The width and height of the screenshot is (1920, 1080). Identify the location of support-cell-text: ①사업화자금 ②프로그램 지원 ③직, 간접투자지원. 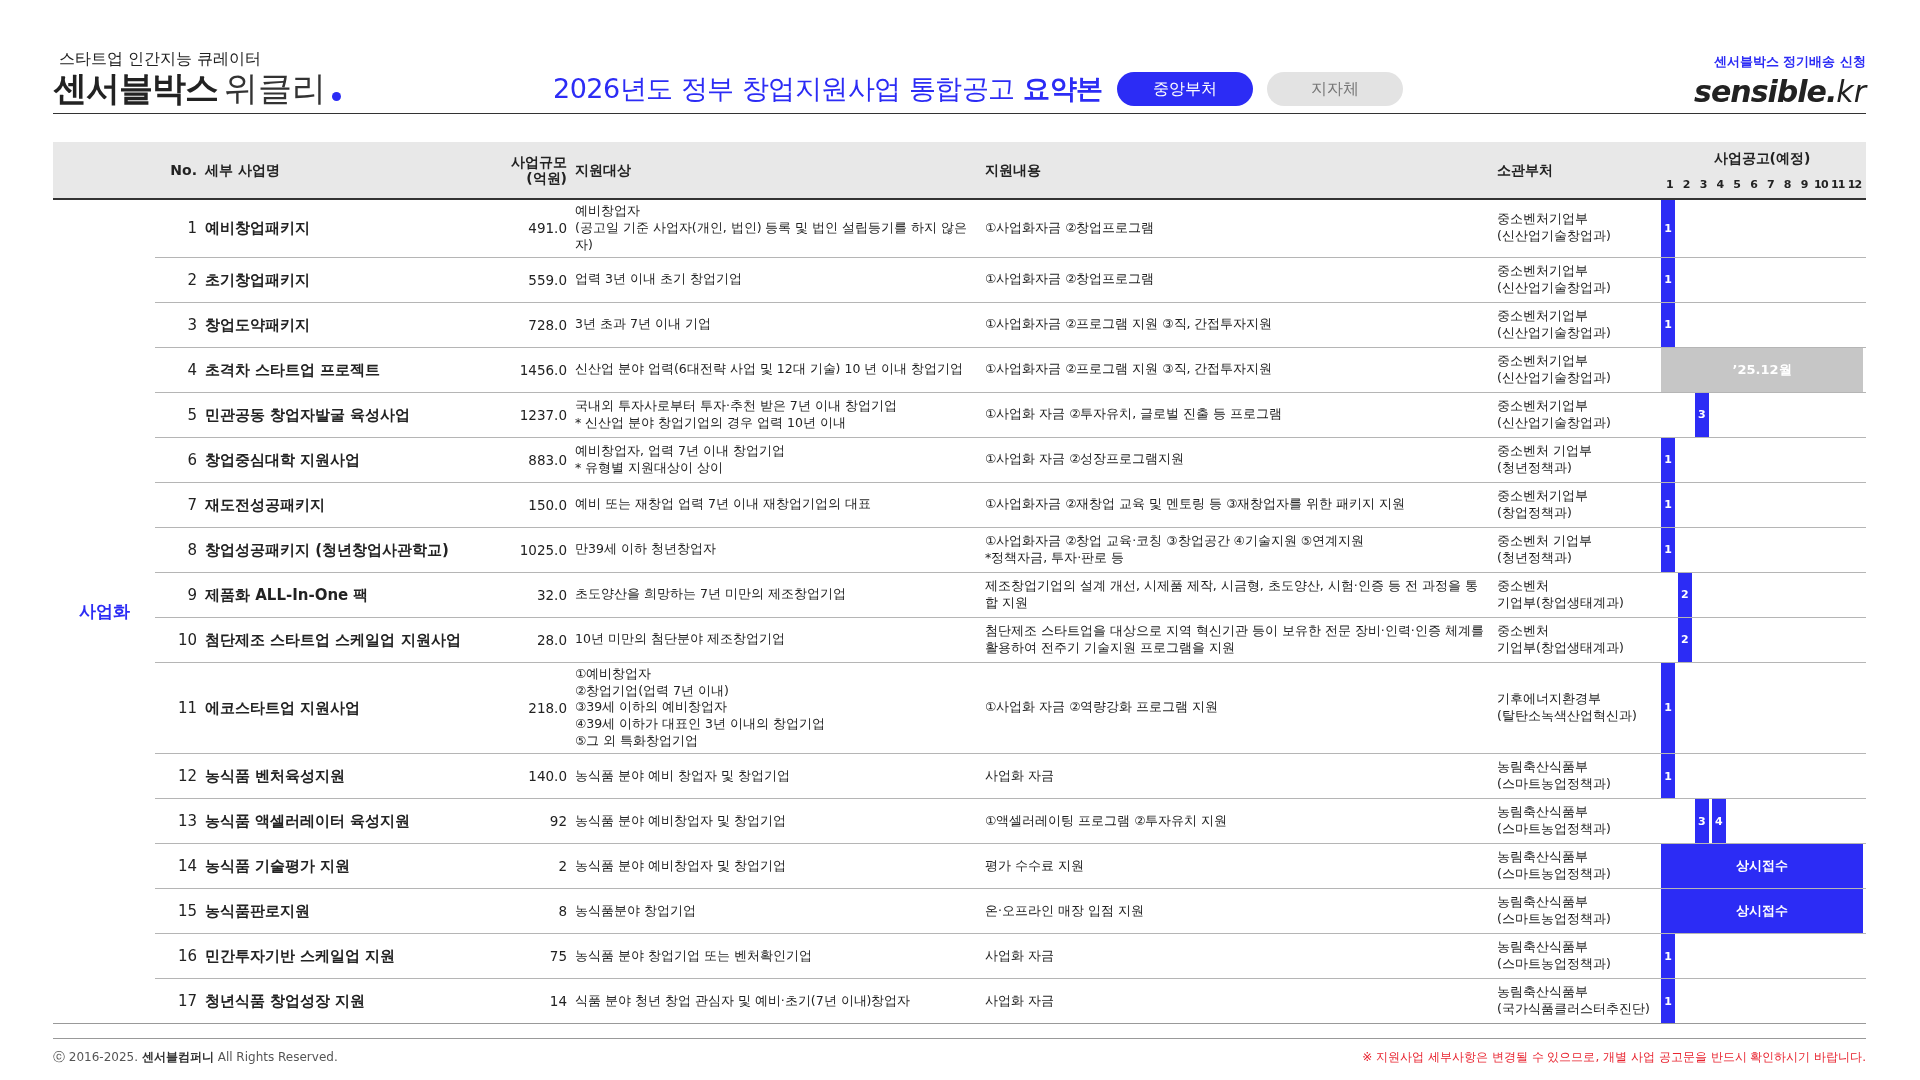
(1129, 369).